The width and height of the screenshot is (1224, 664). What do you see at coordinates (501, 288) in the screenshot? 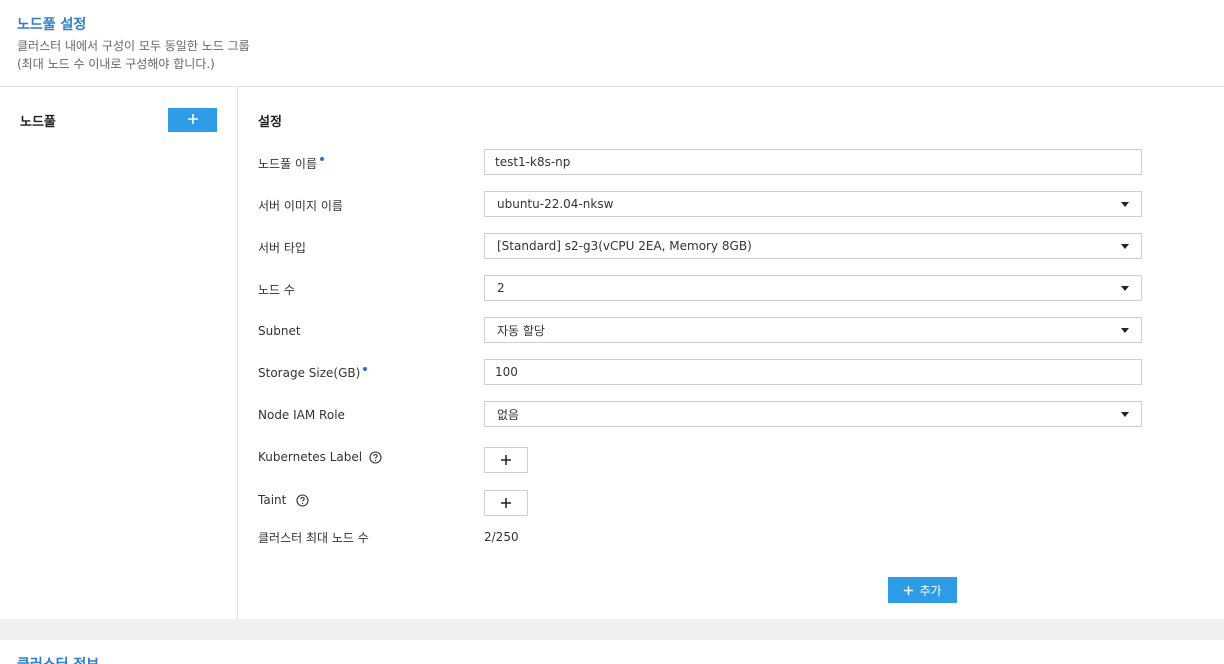
I see `node-count-value: 2` at bounding box center [501, 288].